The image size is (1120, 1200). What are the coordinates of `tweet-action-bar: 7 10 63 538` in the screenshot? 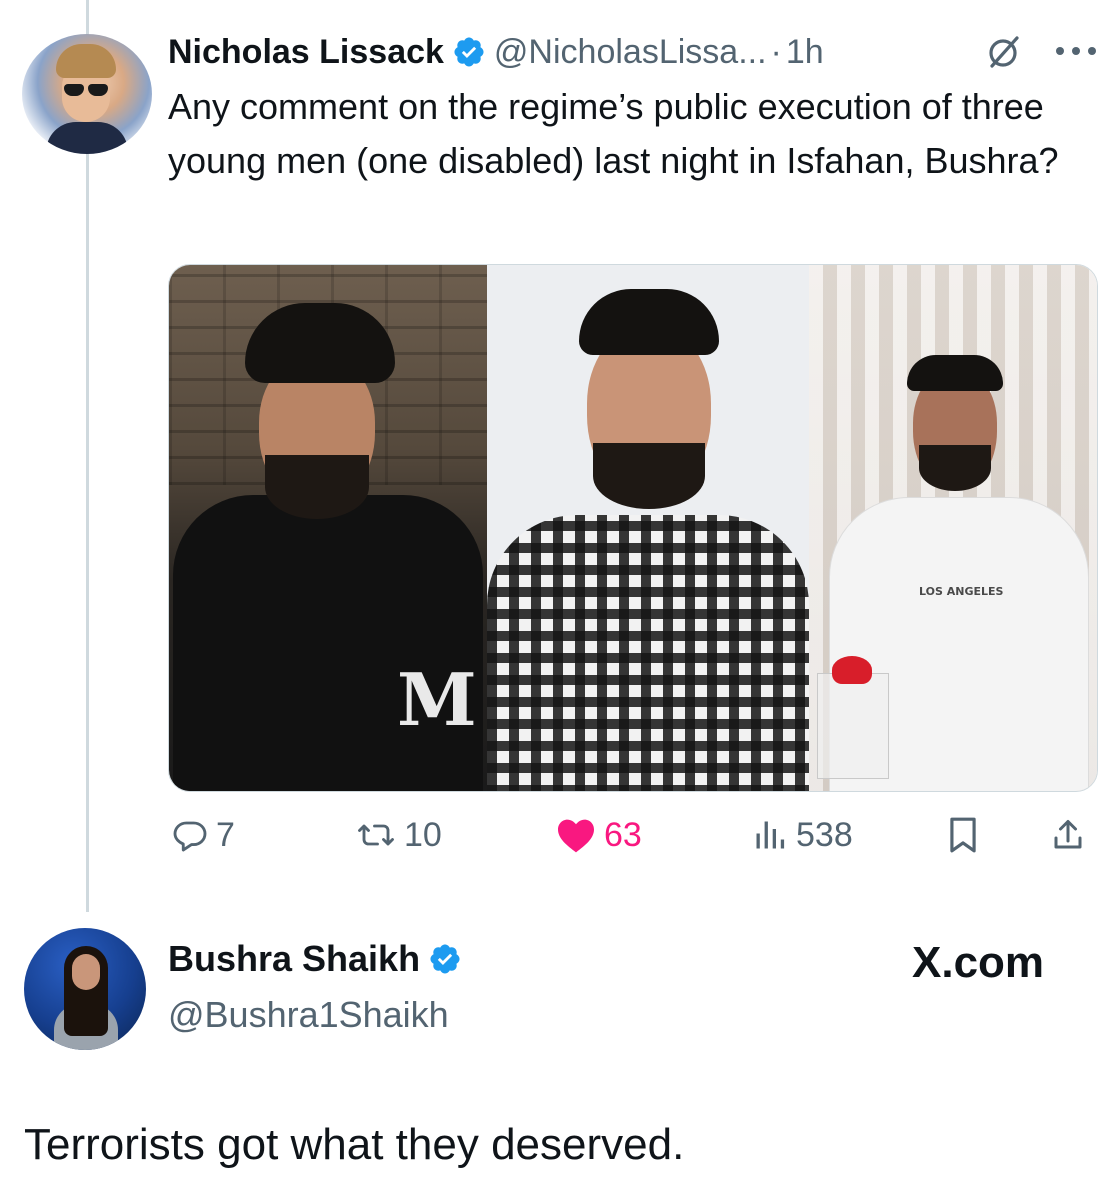 It's located at (632, 835).